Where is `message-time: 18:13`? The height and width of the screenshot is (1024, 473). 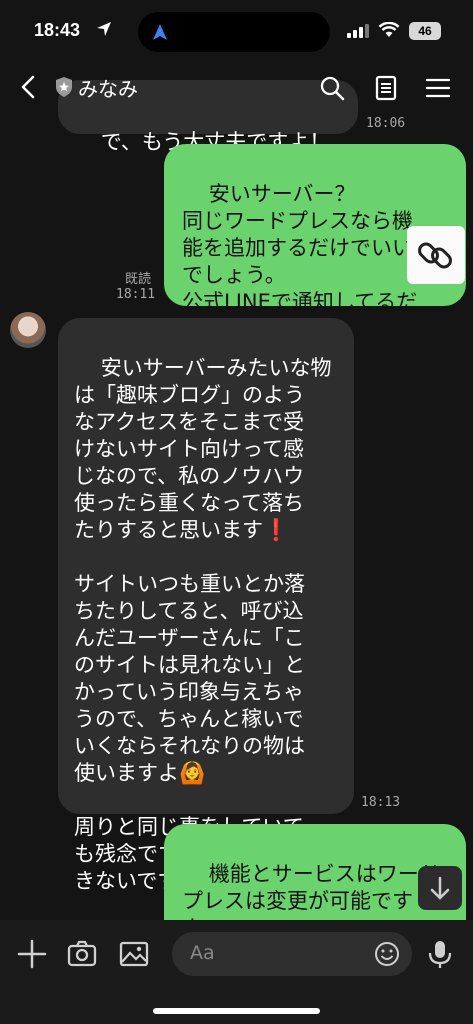 message-time: 18:13 is located at coordinates (381, 802).